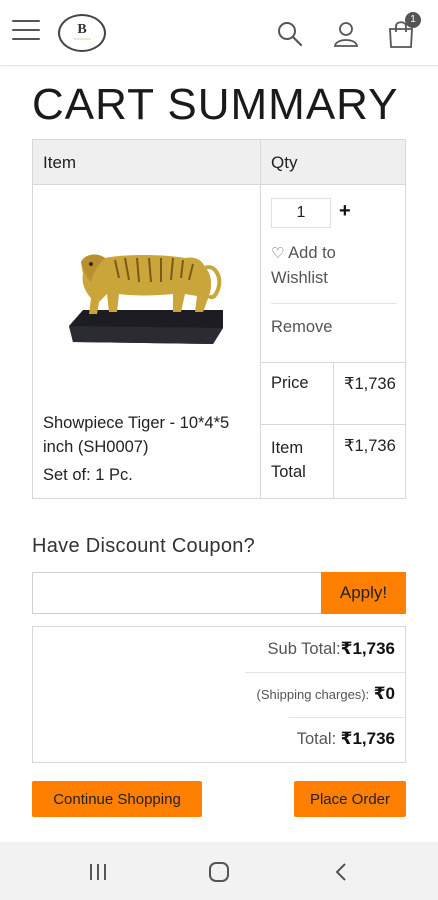 This screenshot has height=900, width=438. I want to click on total-label: Total:, so click(316, 739).